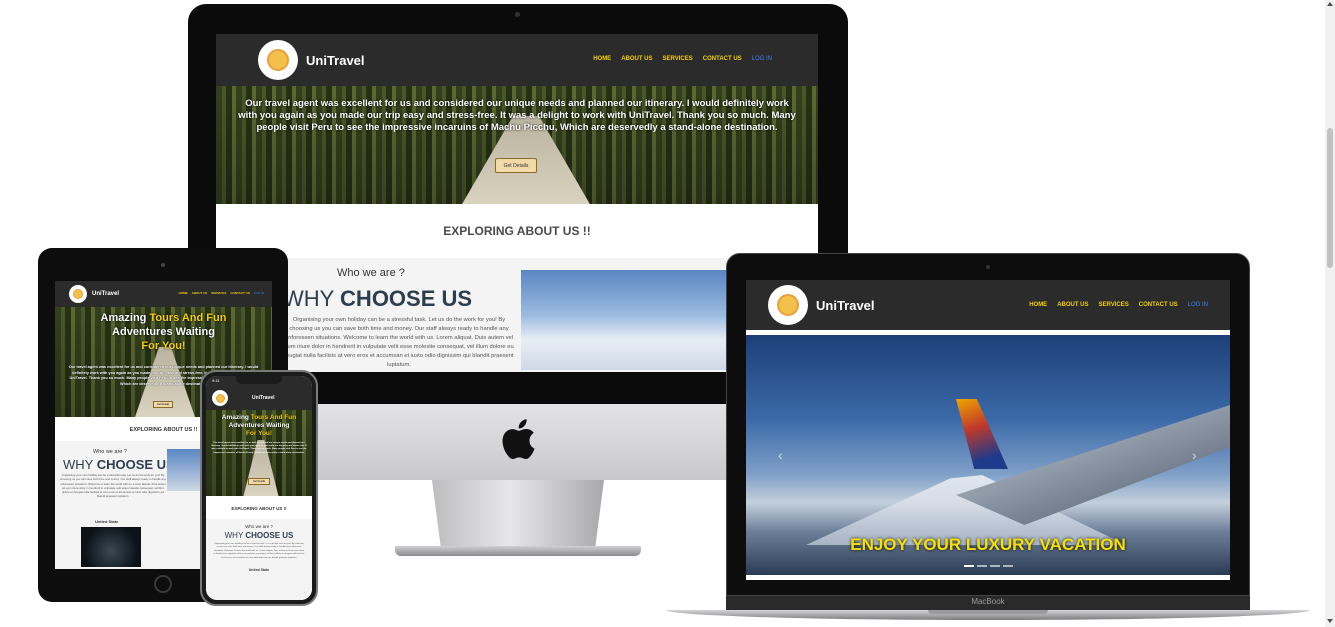 This screenshot has height=627, width=1335. Describe the element at coordinates (163, 265) in the screenshot. I see `ipad-camera` at that location.